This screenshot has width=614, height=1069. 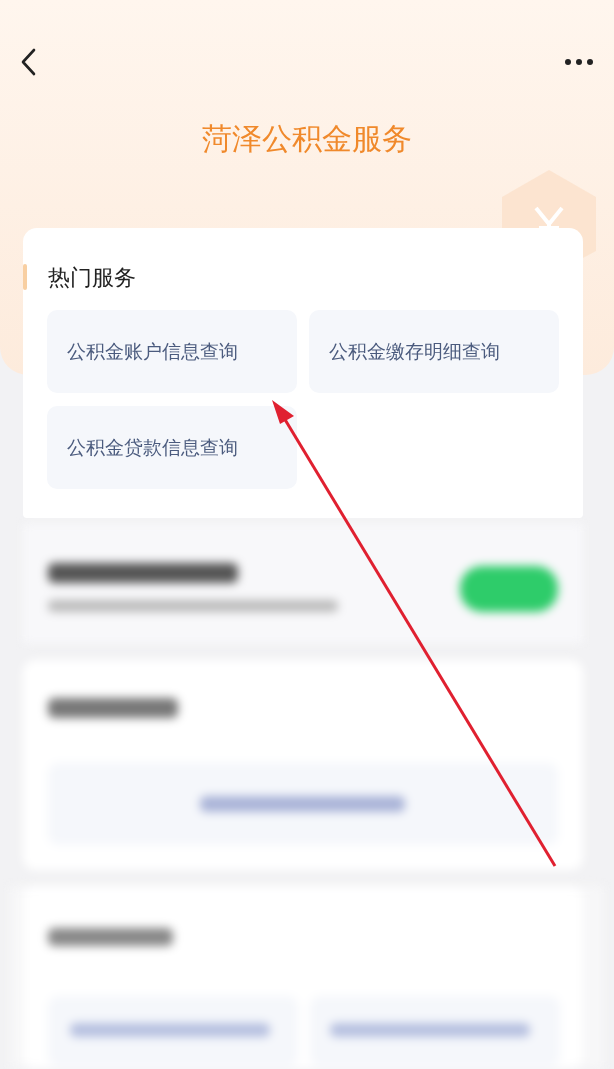 I want to click on more-icon, so click(x=579, y=62).